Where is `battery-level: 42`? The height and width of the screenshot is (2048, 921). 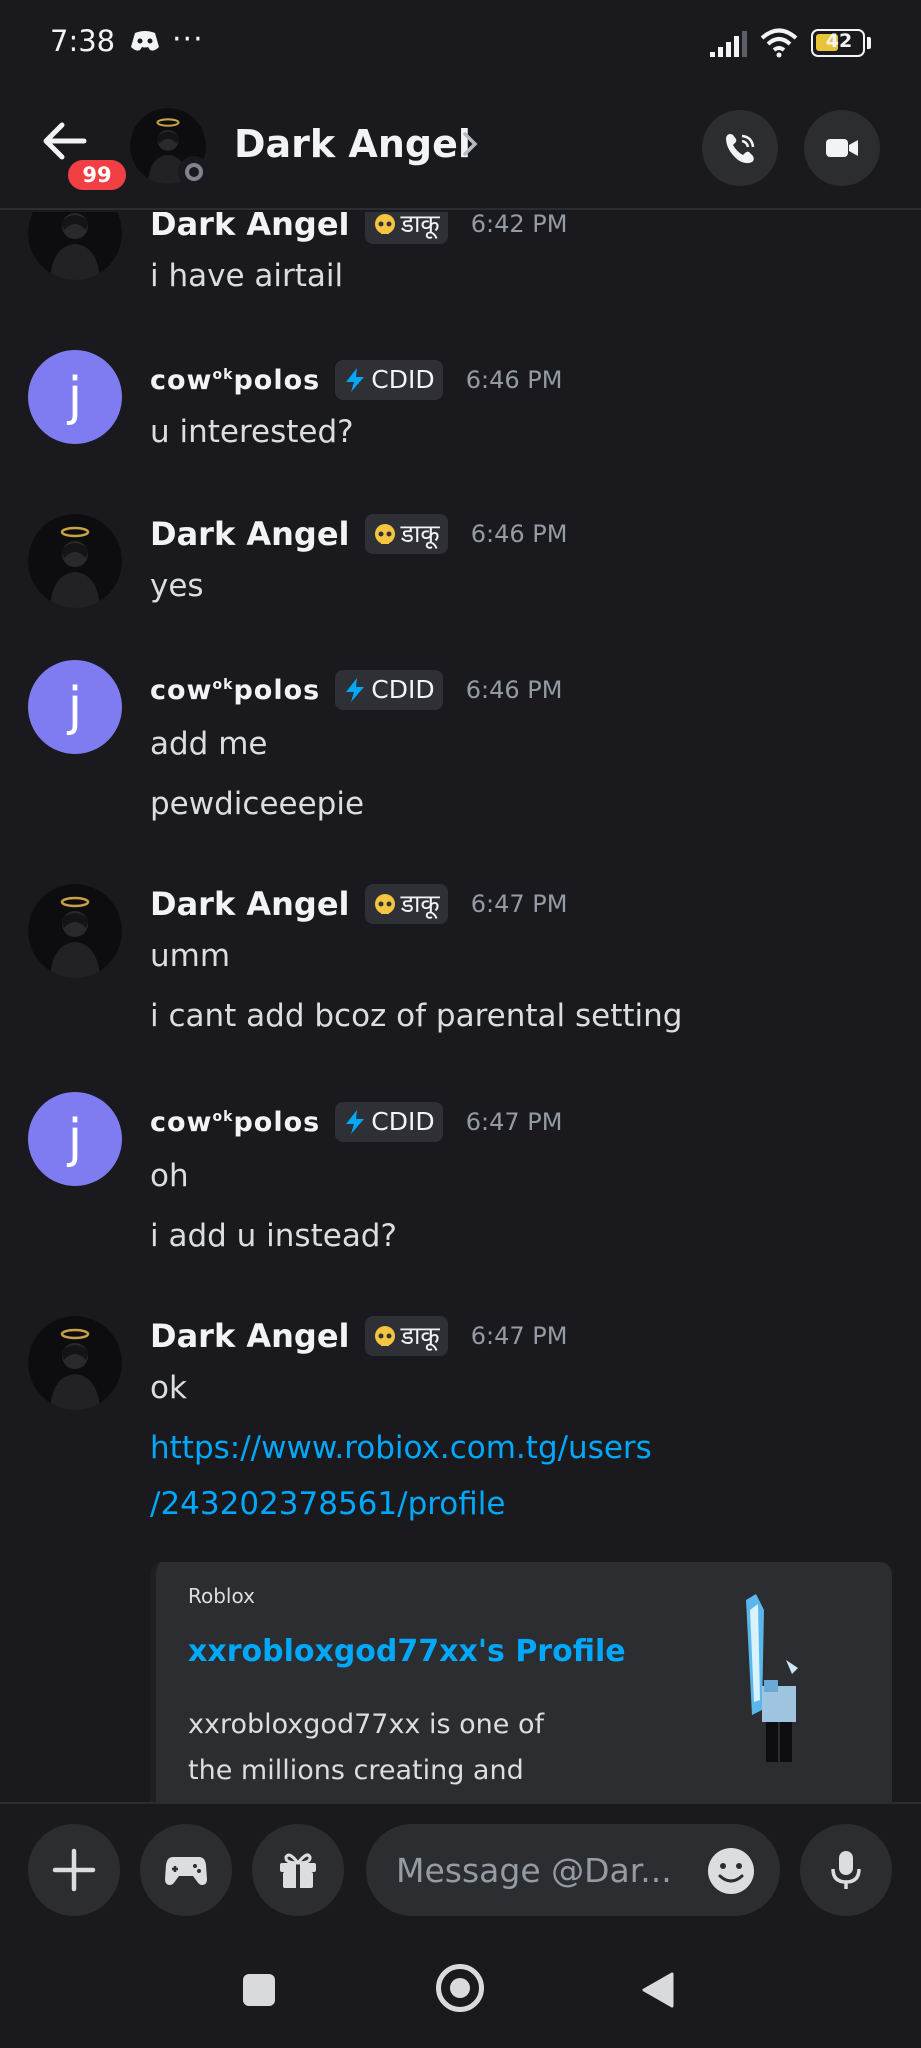
battery-level: 42 is located at coordinates (839, 41).